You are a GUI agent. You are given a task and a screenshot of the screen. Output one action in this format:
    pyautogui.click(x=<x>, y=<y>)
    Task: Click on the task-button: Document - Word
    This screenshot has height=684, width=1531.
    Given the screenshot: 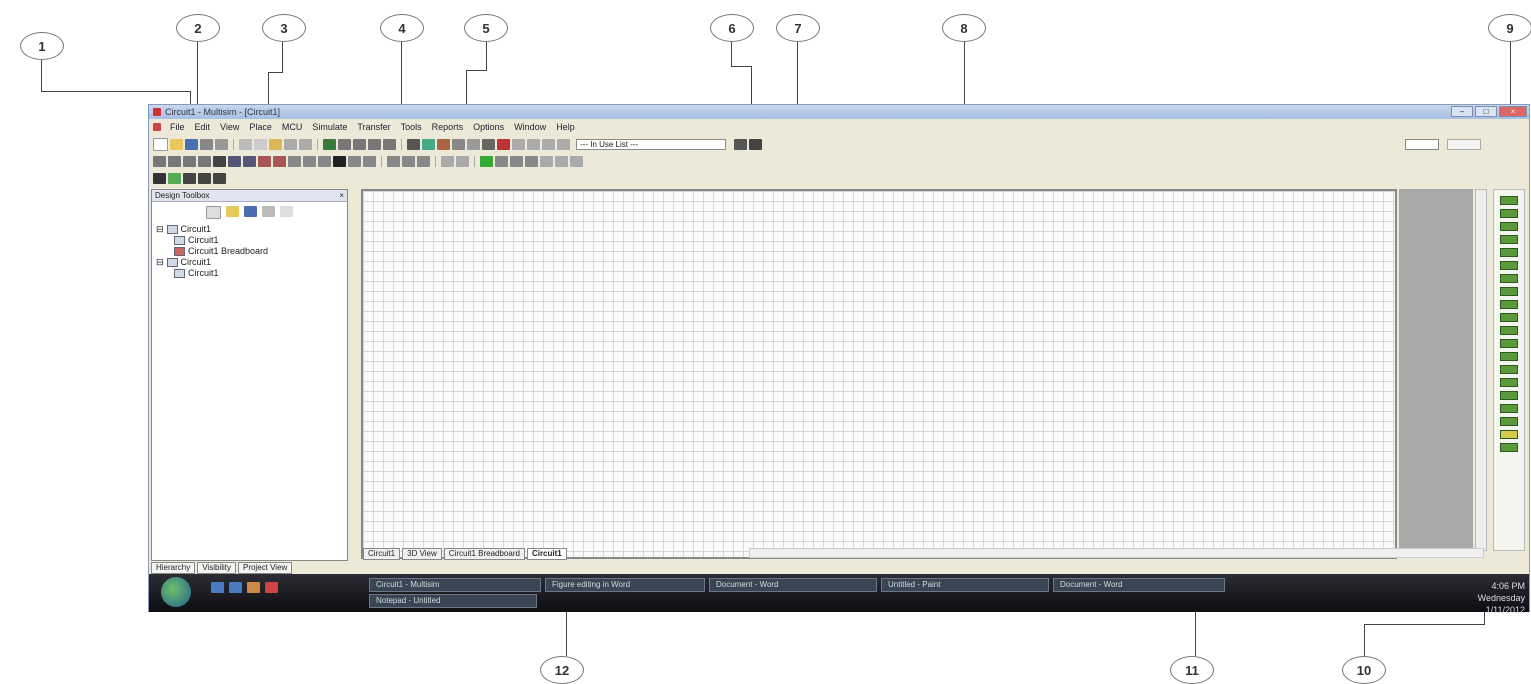 What is the action you would take?
    pyautogui.click(x=1139, y=585)
    